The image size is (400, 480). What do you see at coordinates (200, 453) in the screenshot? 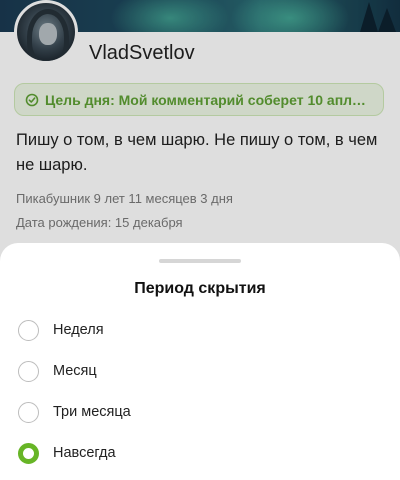
I see `option-forever: Навсегда` at bounding box center [200, 453].